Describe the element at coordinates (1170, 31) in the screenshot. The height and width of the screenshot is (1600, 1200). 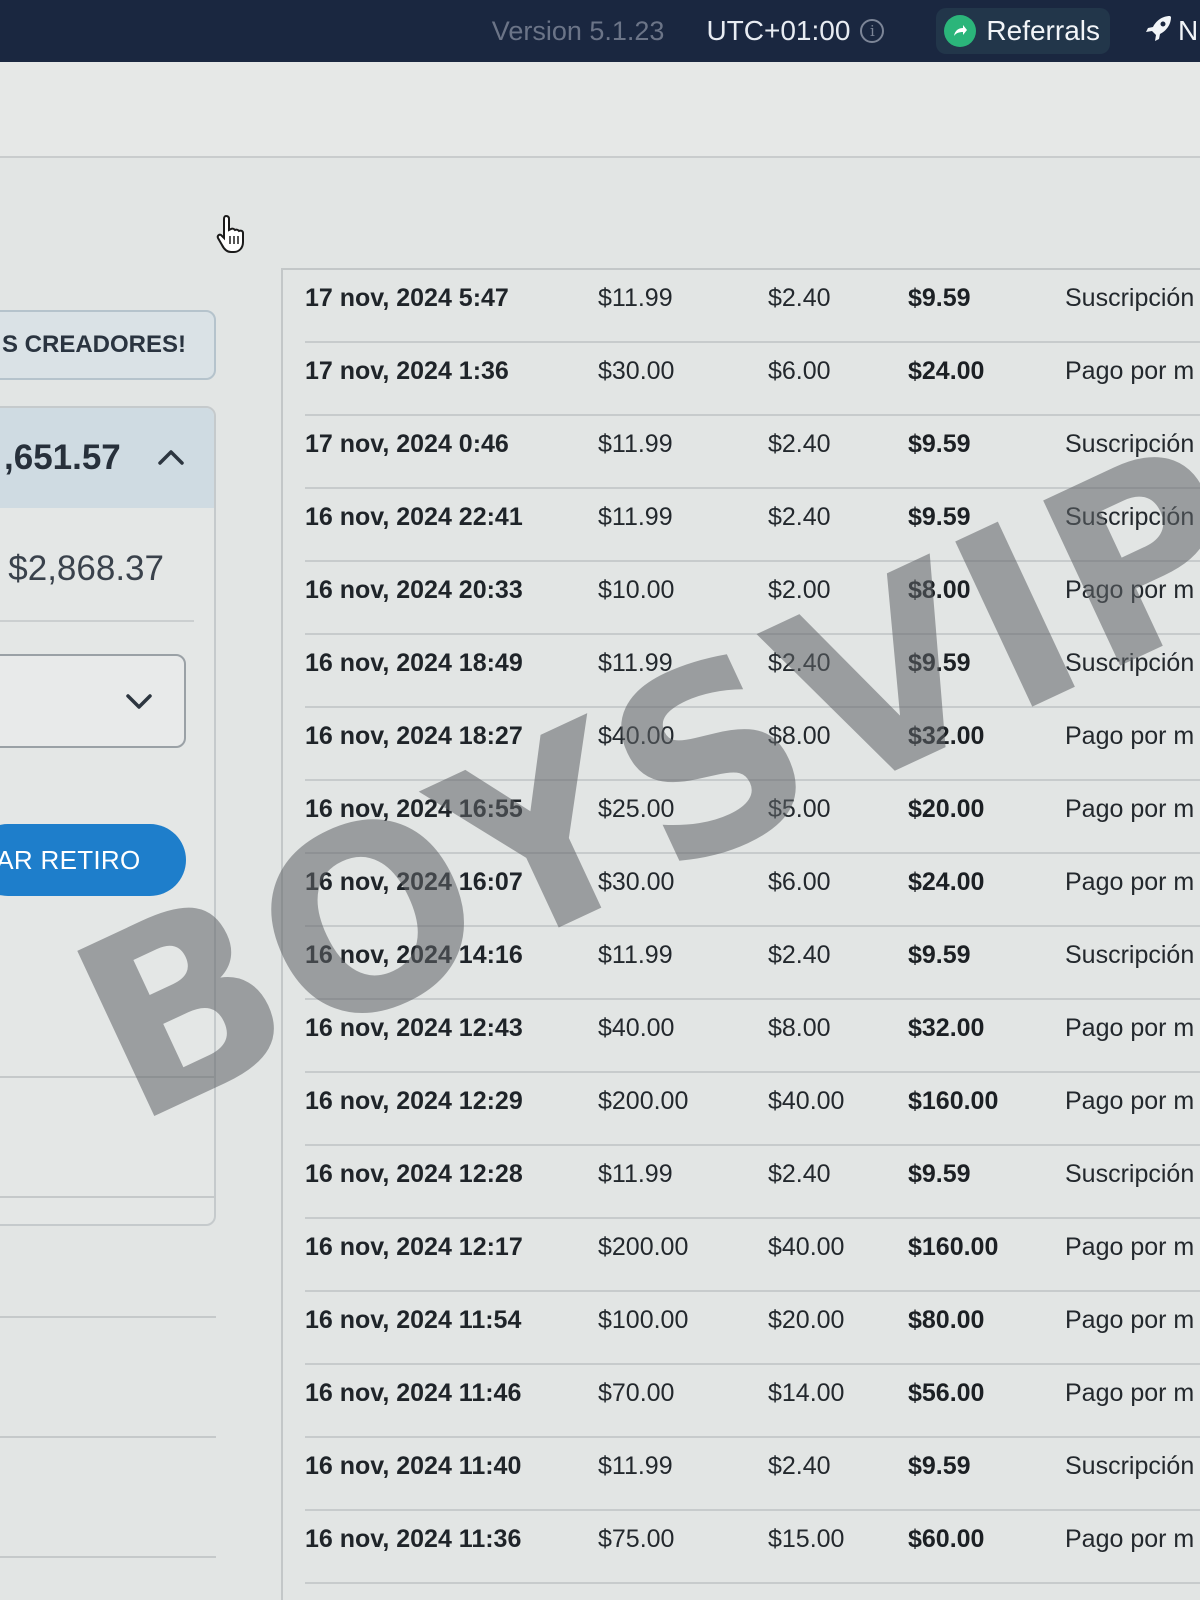
I see `rocket-nav-item: N` at that location.